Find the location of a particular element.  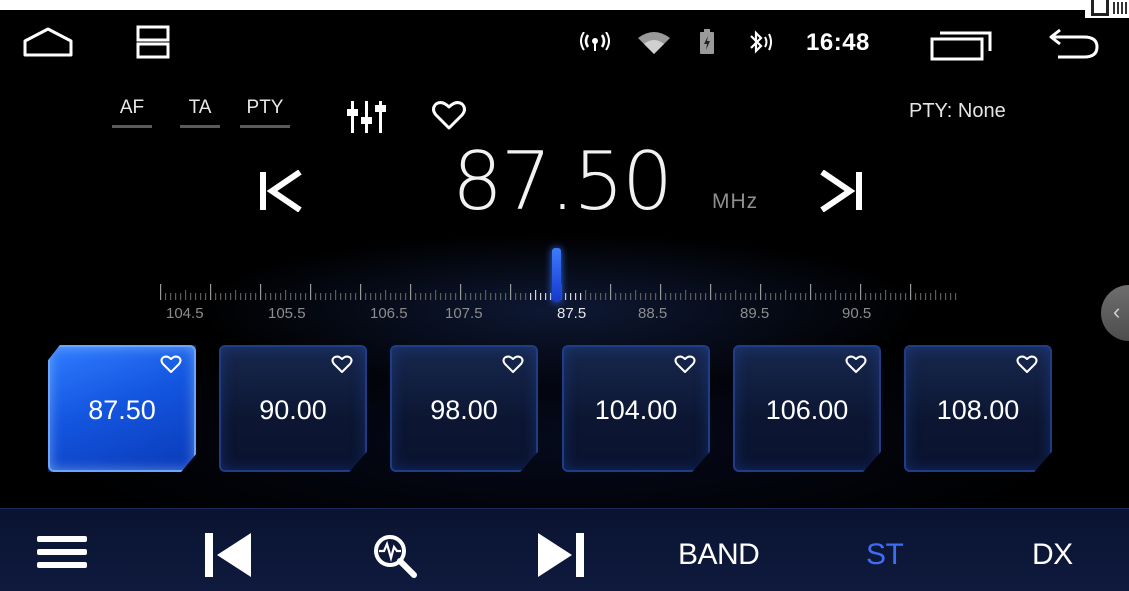

stereo-button: ST is located at coordinates (885, 555).